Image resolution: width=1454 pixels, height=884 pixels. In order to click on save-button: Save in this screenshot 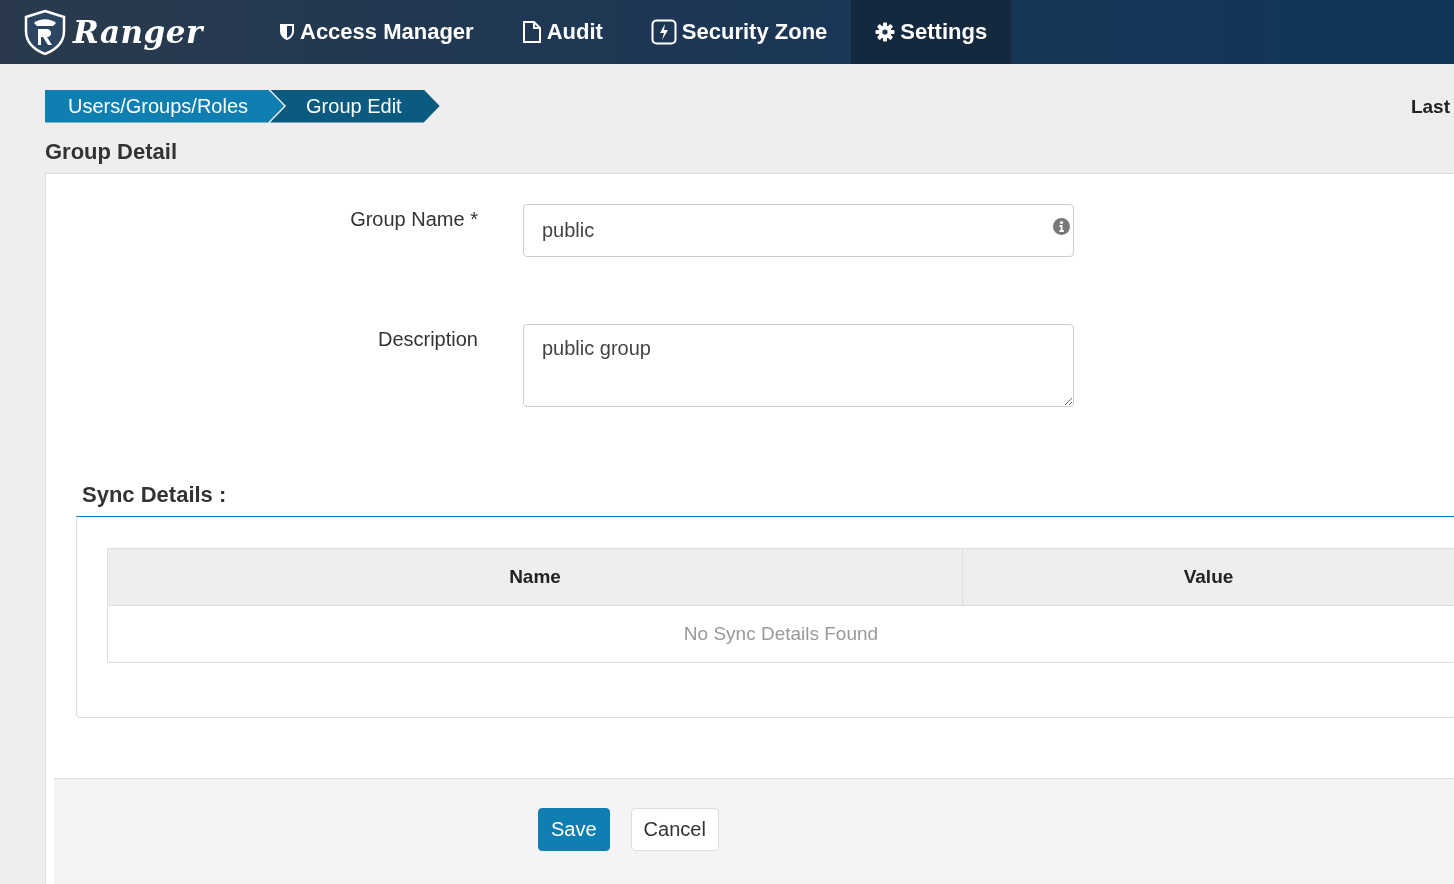, I will do `click(574, 829)`.